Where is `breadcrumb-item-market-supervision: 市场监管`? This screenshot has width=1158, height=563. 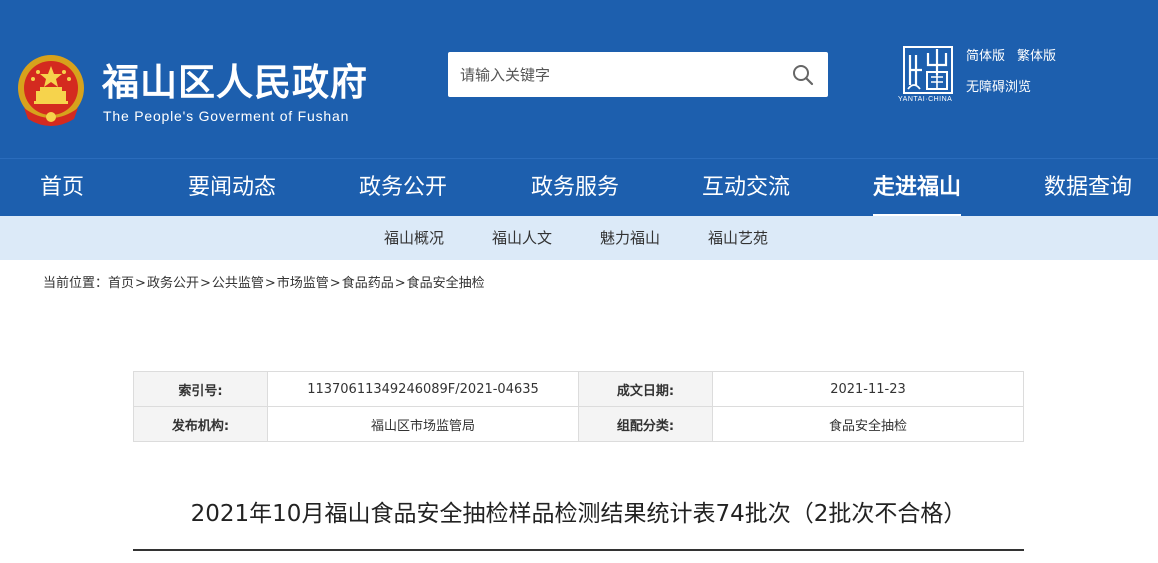 breadcrumb-item-market-supervision: 市场监管 is located at coordinates (303, 283).